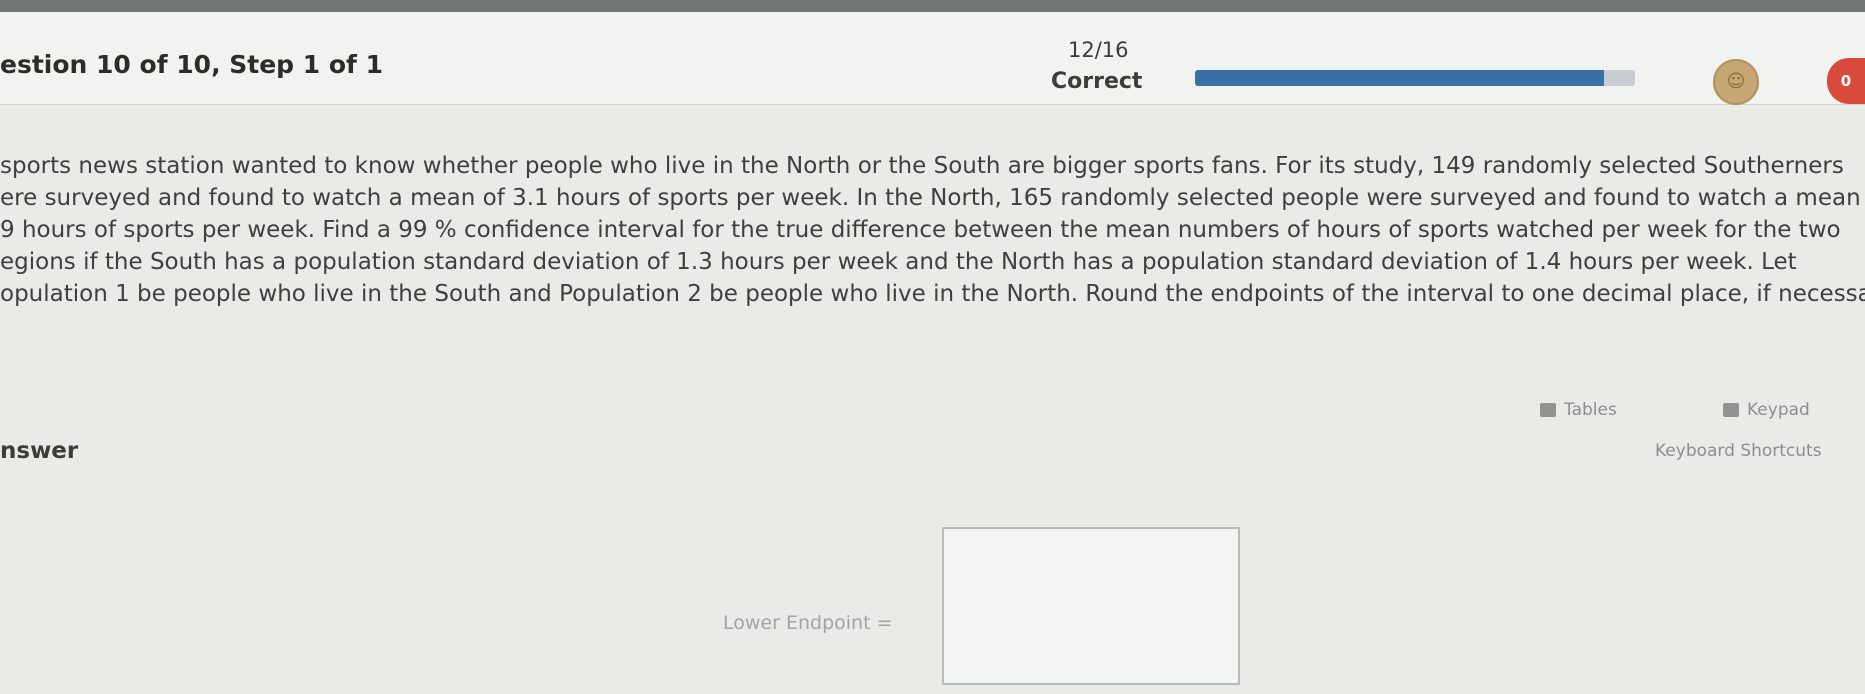 The height and width of the screenshot is (694, 1865). What do you see at coordinates (1731, 410) in the screenshot?
I see `keypad-icon` at bounding box center [1731, 410].